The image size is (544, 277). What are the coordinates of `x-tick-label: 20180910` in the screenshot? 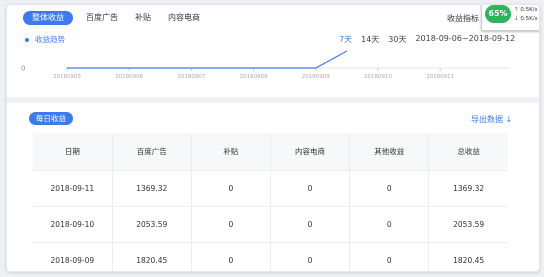 It's located at (378, 77).